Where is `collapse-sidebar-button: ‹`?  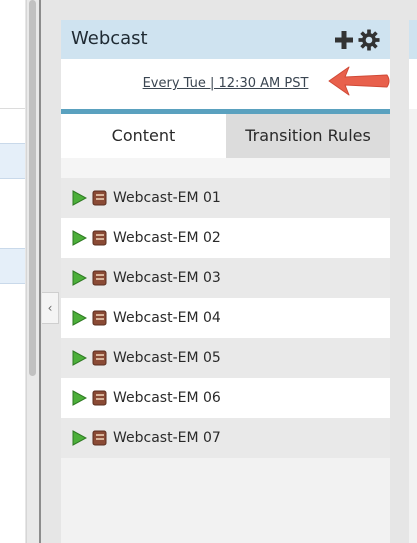
collapse-sidebar-button: ‹ is located at coordinates (50, 308).